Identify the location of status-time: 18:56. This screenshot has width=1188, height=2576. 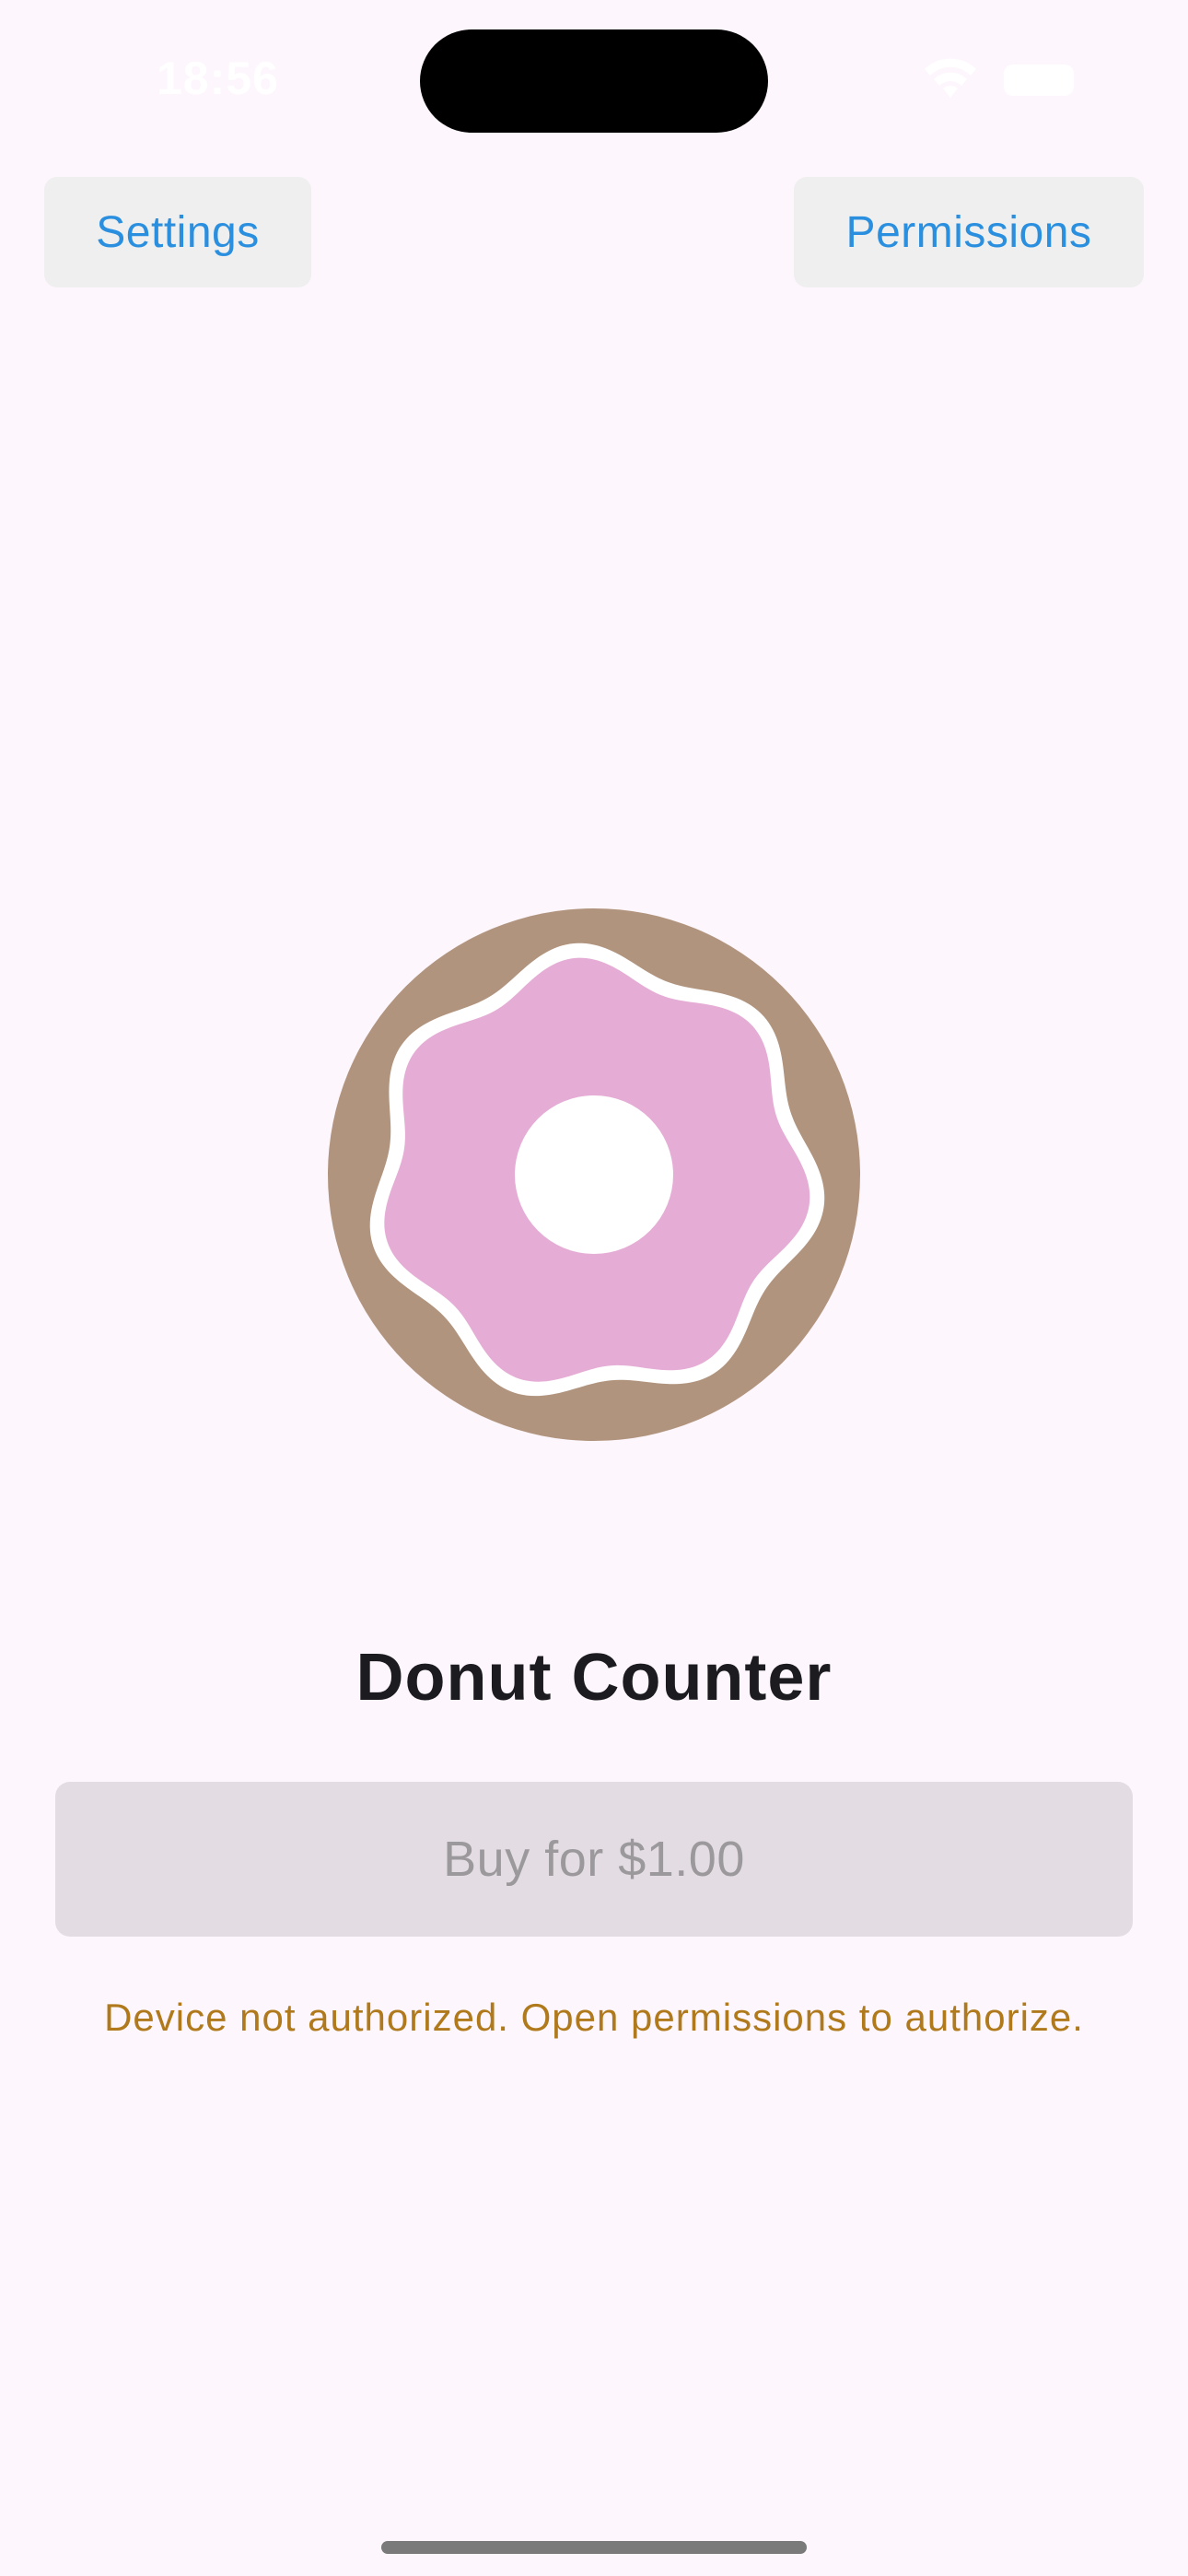
(218, 78).